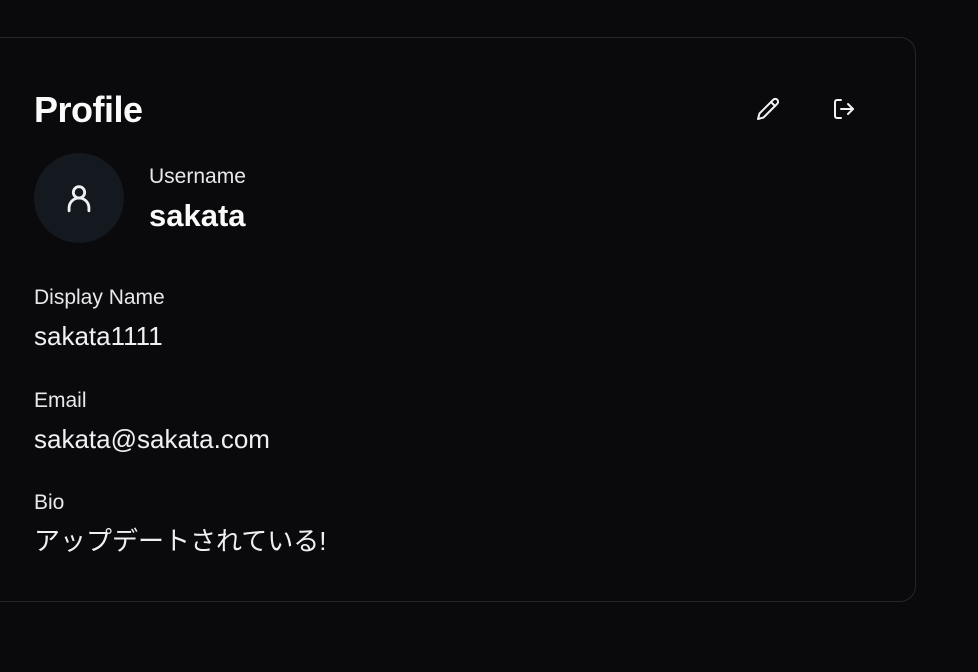  I want to click on email-label: Email, so click(60, 400).